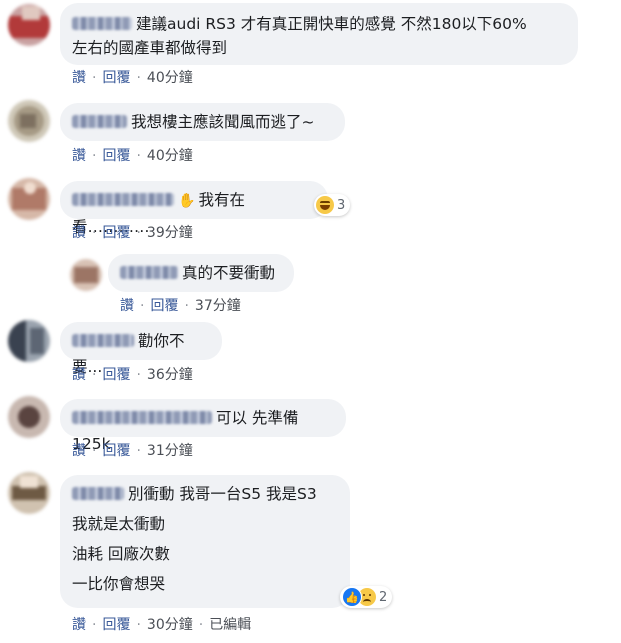 The width and height of the screenshot is (621, 643). I want to click on comment-actions: 讚 · 回覆 · 31分鐘, so click(132, 450).